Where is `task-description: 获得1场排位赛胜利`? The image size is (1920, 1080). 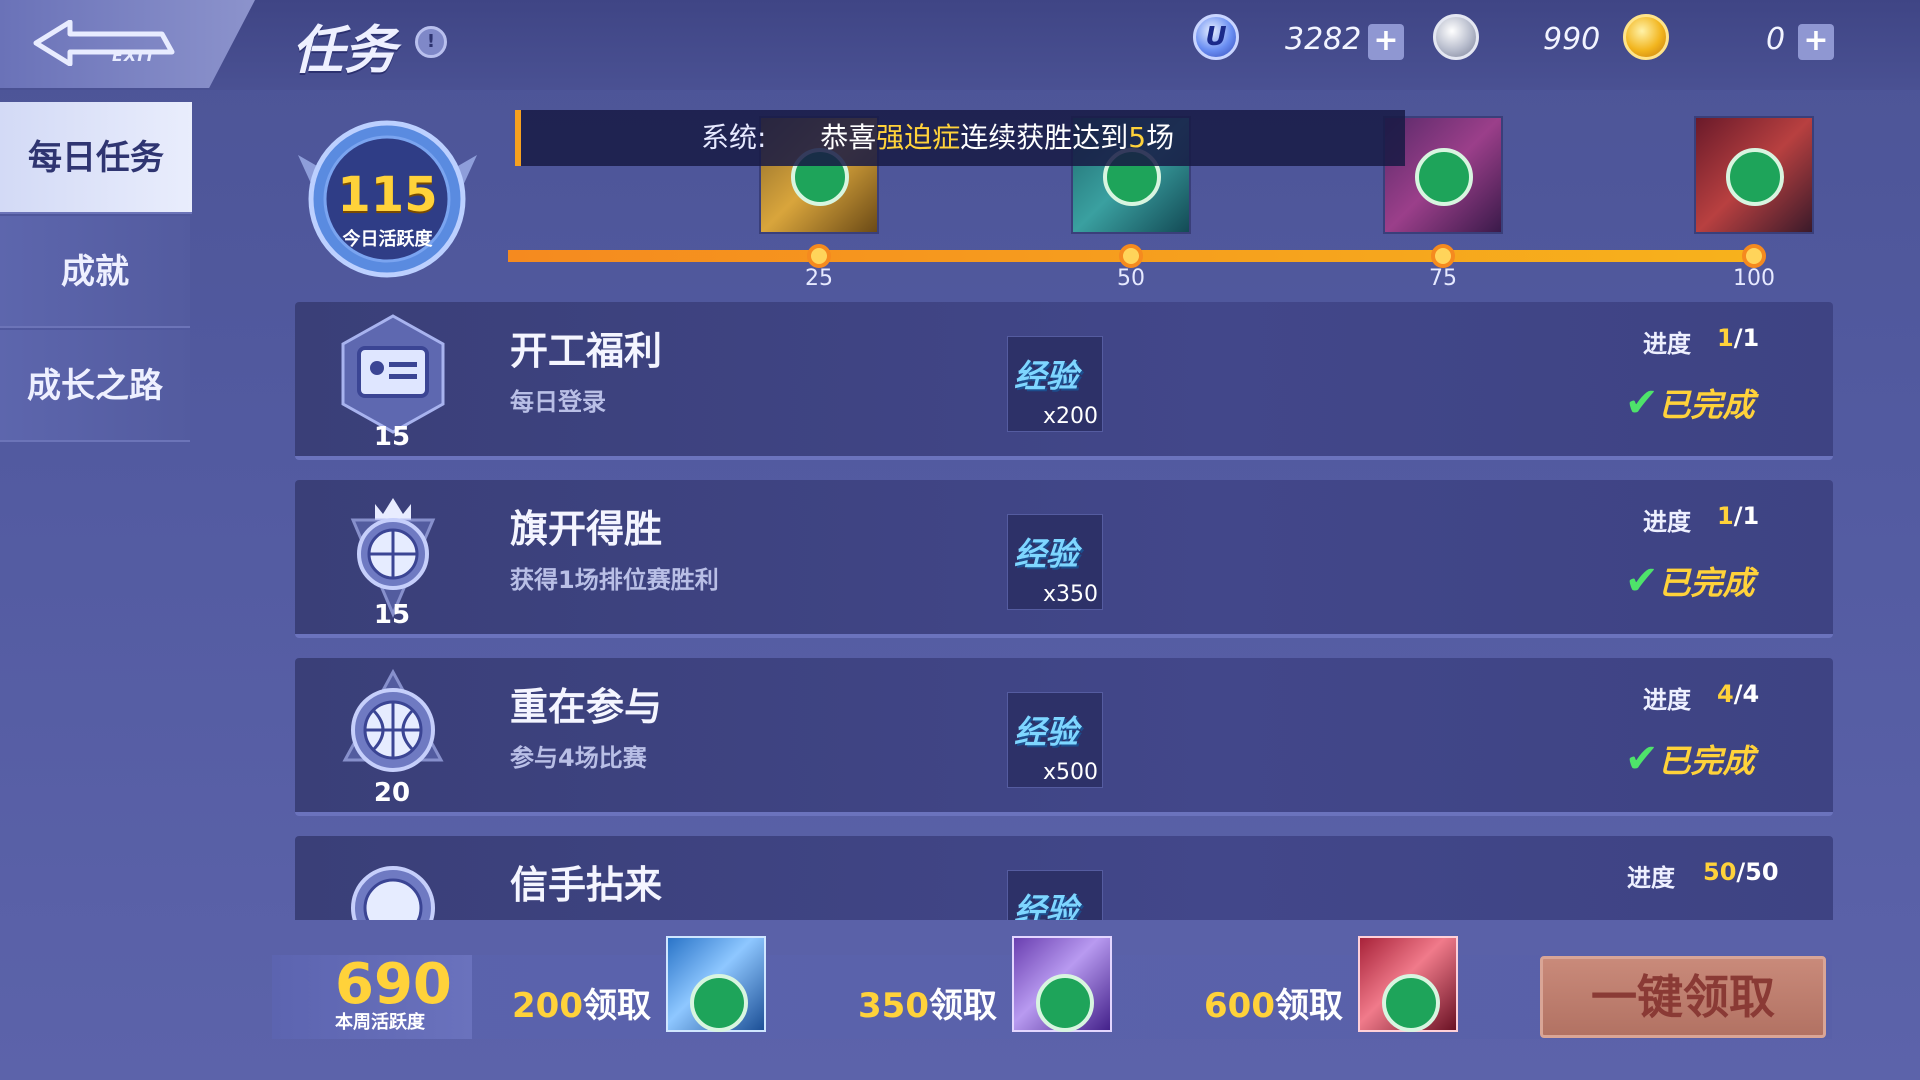 task-description: 获得1场排位赛胜利 is located at coordinates (614, 580).